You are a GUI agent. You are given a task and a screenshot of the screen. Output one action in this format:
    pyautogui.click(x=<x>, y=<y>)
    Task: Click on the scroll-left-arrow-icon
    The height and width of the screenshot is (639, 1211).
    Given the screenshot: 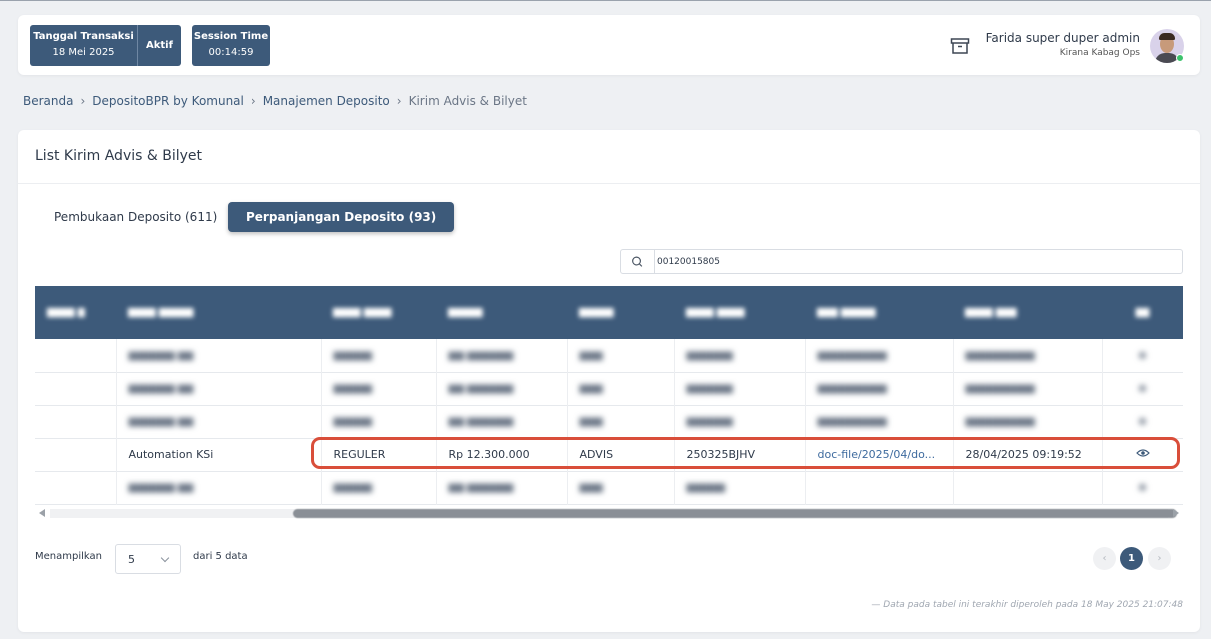 What is the action you would take?
    pyautogui.click(x=42, y=513)
    